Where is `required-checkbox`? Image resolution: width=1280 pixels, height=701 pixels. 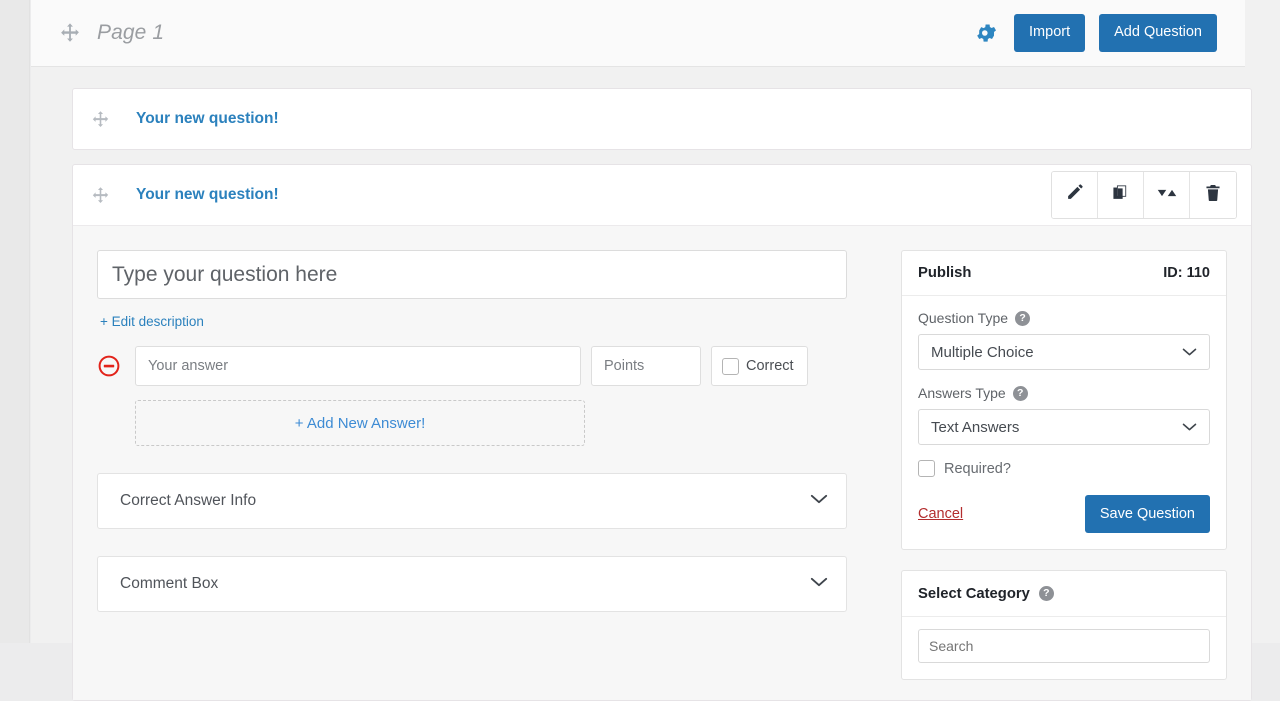 required-checkbox is located at coordinates (926, 468).